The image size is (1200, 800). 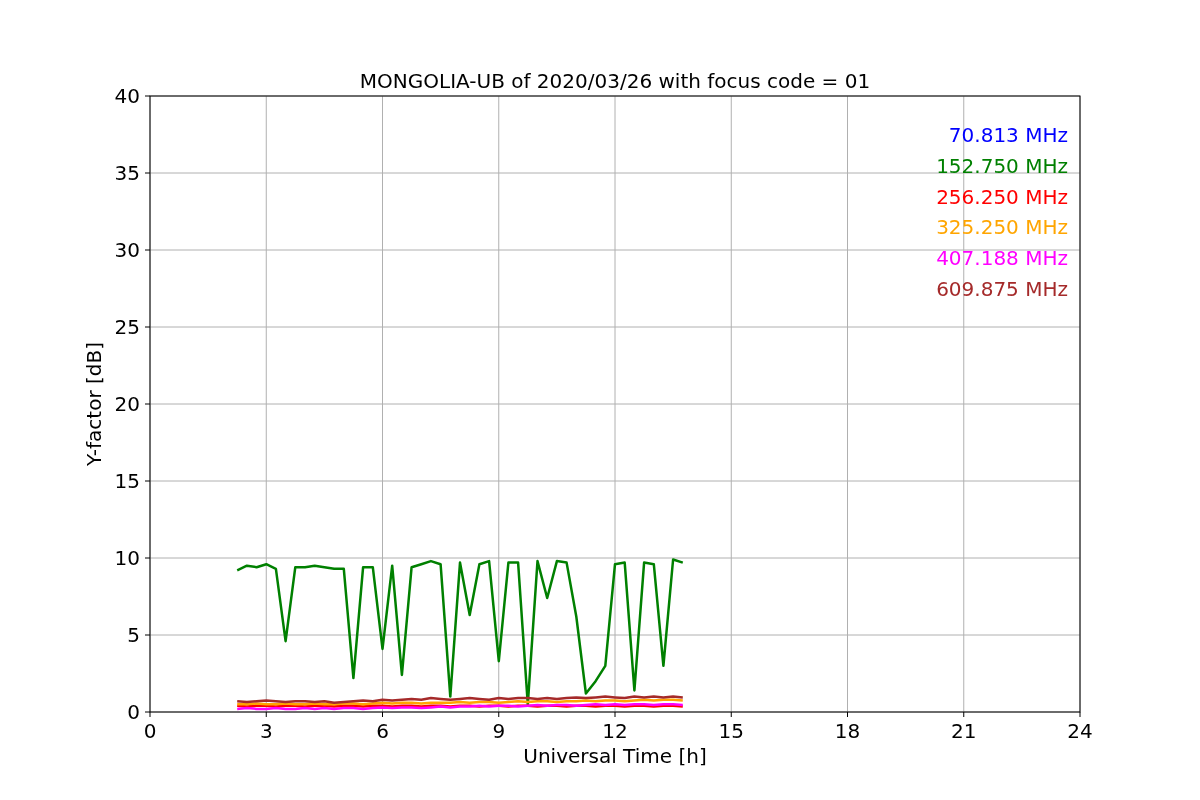 What do you see at coordinates (499, 731) in the screenshot?
I see `x-tick-label: 9` at bounding box center [499, 731].